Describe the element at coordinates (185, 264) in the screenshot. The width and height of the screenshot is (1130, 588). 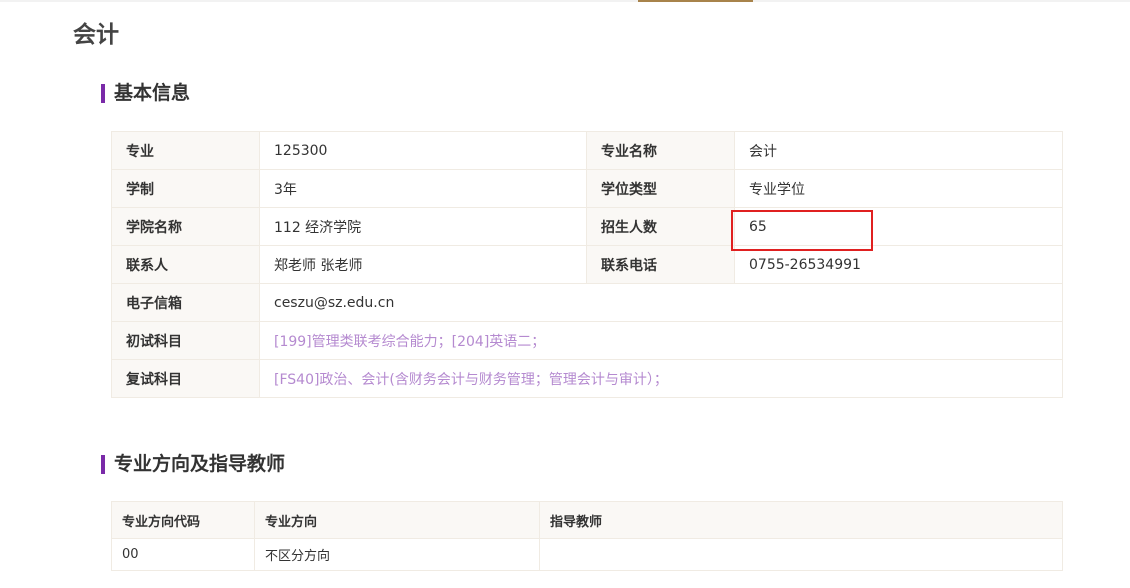
I see `label-contact: 联系人` at that location.